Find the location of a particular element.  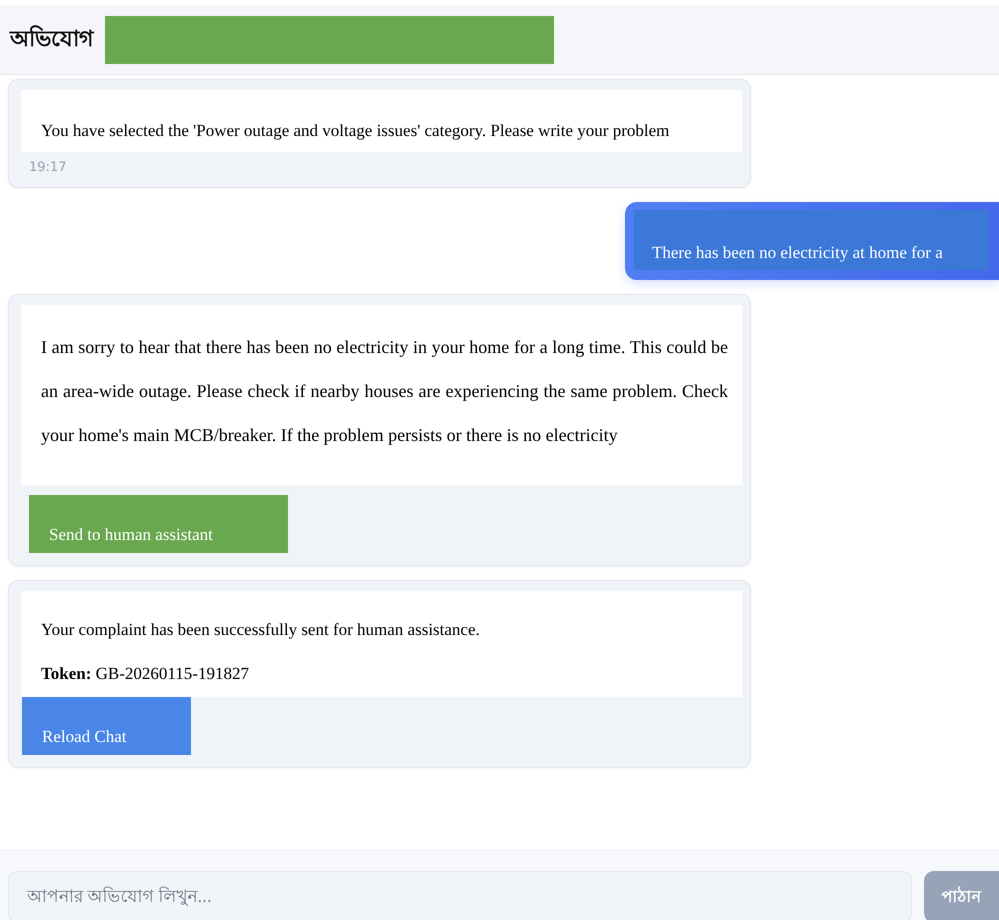

header-title: অভিযোগ is located at coordinates (51, 39).